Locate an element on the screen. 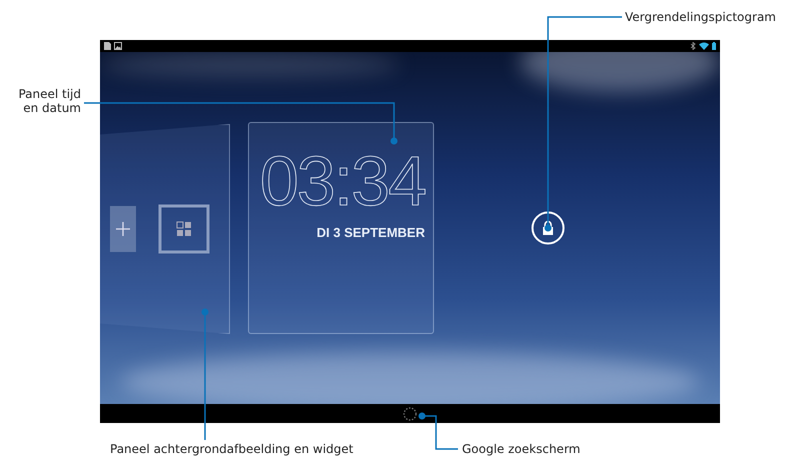 The image size is (809, 466). image-icon is located at coordinates (118, 46).